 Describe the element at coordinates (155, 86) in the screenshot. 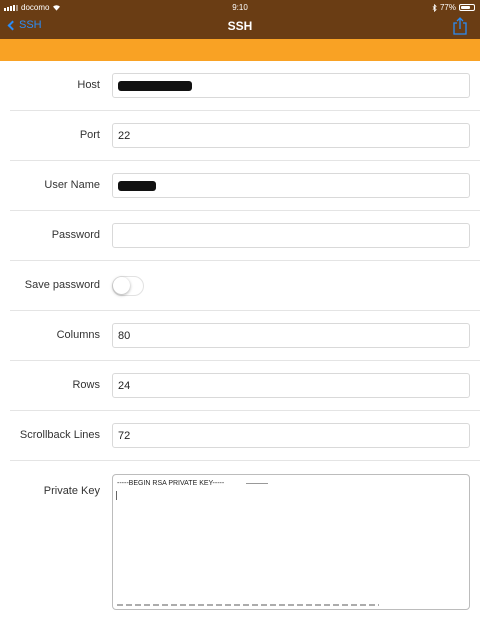

I see `redacted-host` at that location.